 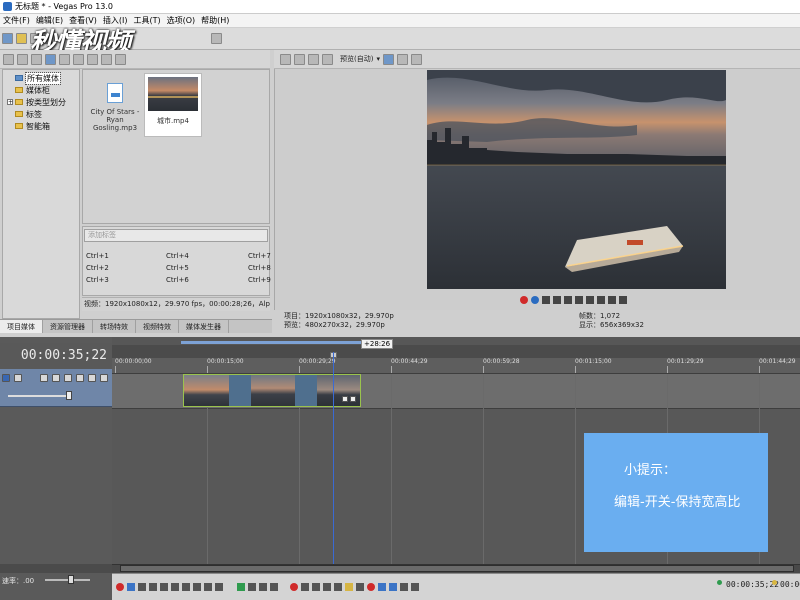 What do you see at coordinates (252, 587) in the screenshot?
I see `envelope-tool-icon` at bounding box center [252, 587].